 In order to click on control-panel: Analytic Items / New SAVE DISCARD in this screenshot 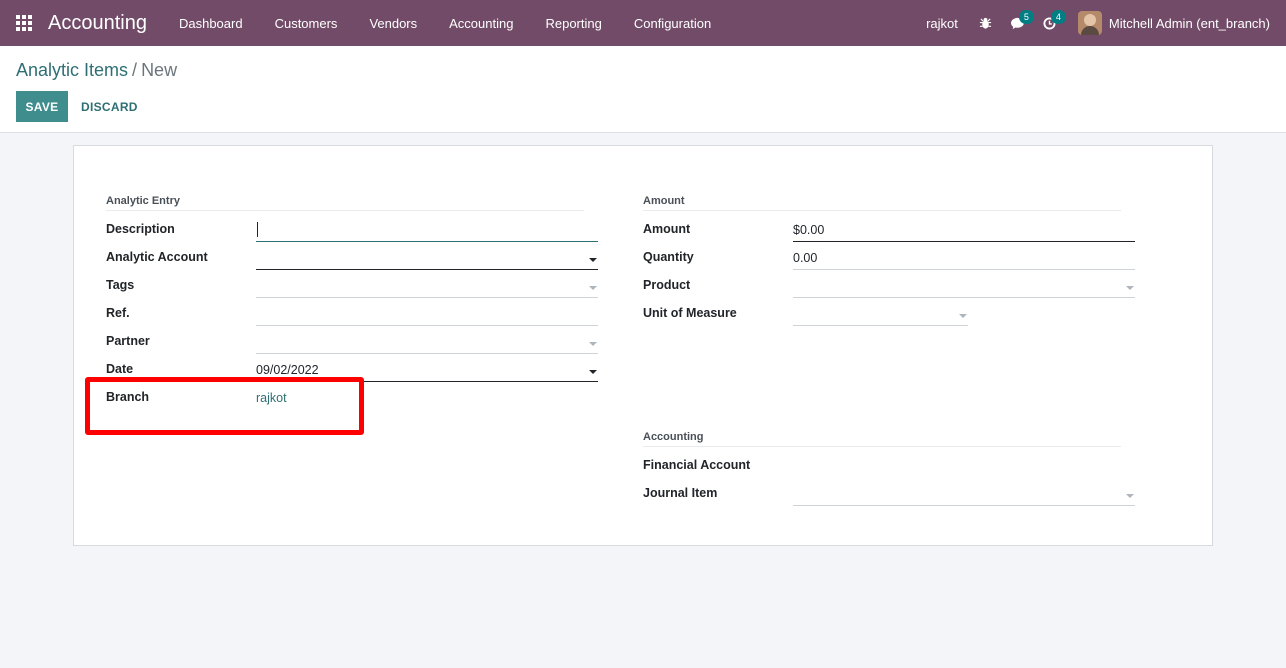, I will do `click(643, 89)`.